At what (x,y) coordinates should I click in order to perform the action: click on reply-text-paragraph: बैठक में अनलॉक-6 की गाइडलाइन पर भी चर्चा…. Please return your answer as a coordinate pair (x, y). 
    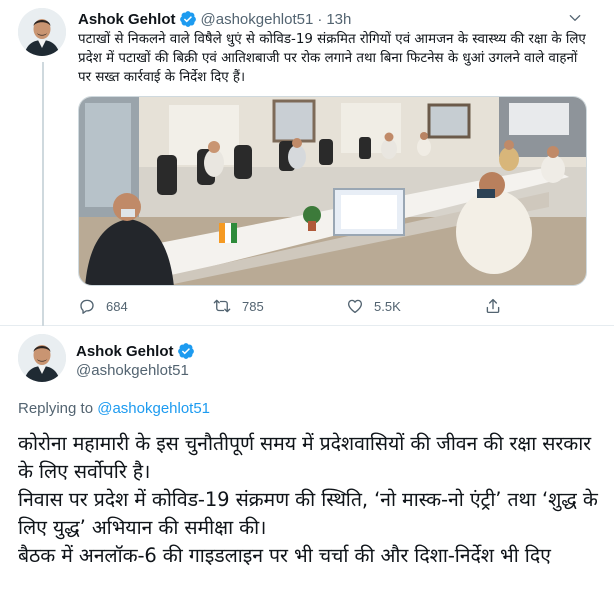
    Looking at the image, I should click on (284, 555).